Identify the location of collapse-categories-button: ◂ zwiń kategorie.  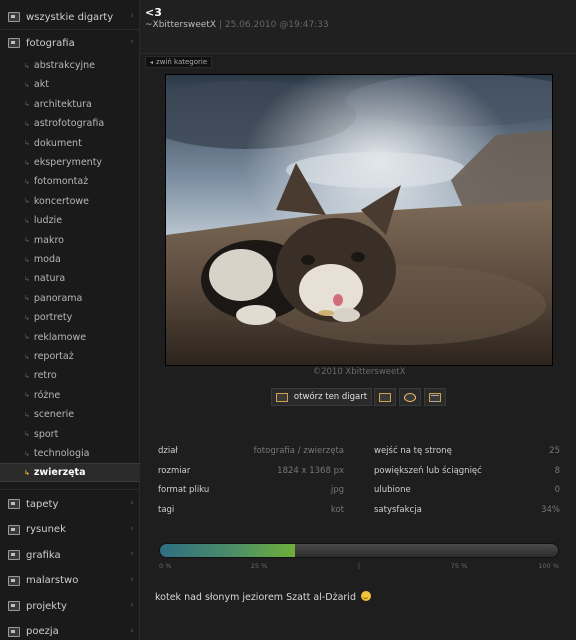
(179, 62).